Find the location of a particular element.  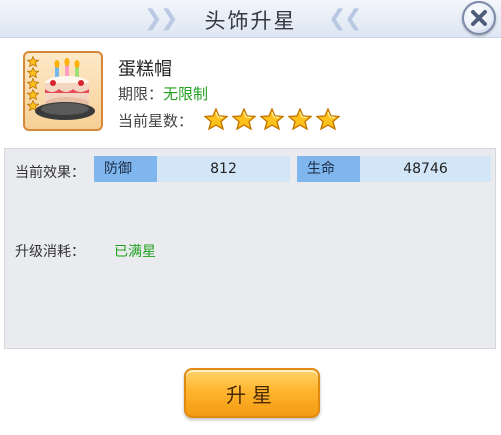

item-icon-frame is located at coordinates (63, 91).